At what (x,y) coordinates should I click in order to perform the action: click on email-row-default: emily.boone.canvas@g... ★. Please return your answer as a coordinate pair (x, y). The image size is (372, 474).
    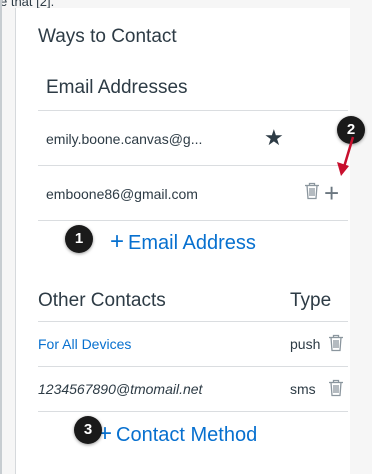
    Looking at the image, I should click on (193, 138).